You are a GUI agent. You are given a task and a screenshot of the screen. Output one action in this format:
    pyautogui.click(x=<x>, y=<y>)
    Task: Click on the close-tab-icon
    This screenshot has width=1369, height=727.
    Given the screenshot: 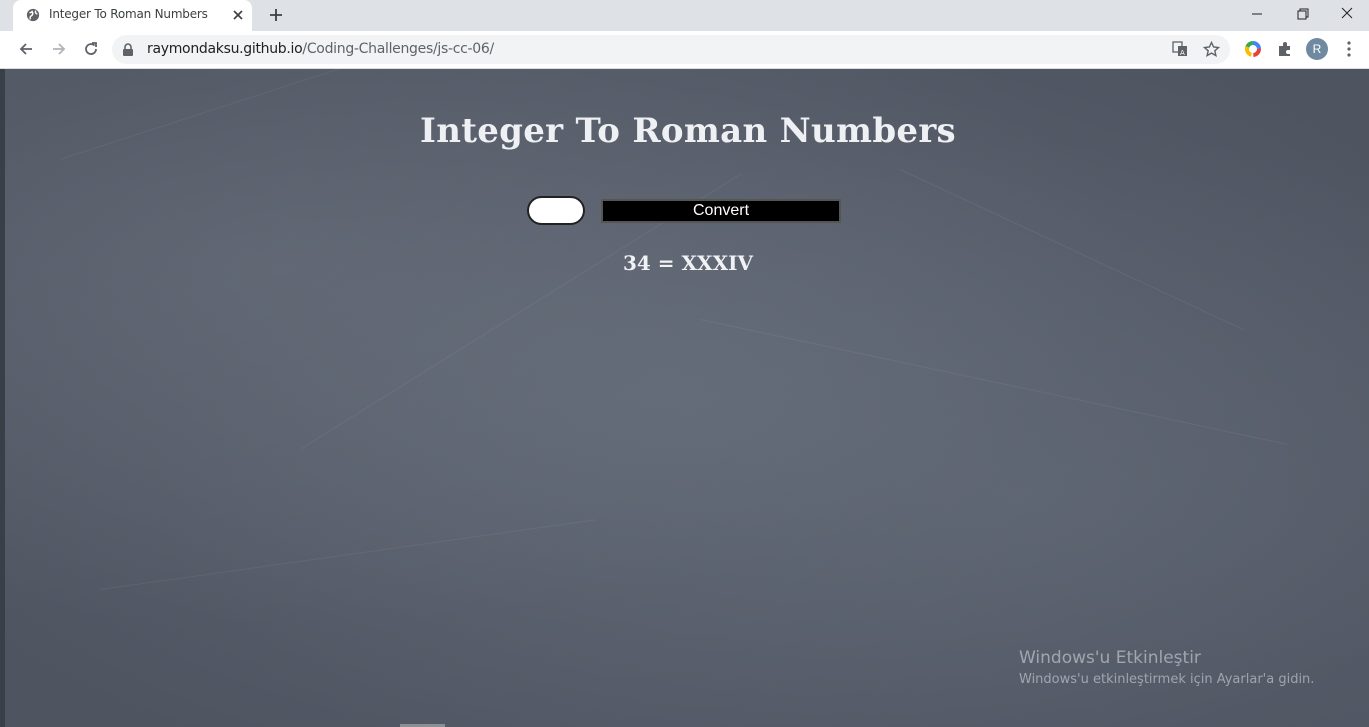 What is the action you would take?
    pyautogui.click(x=238, y=15)
    